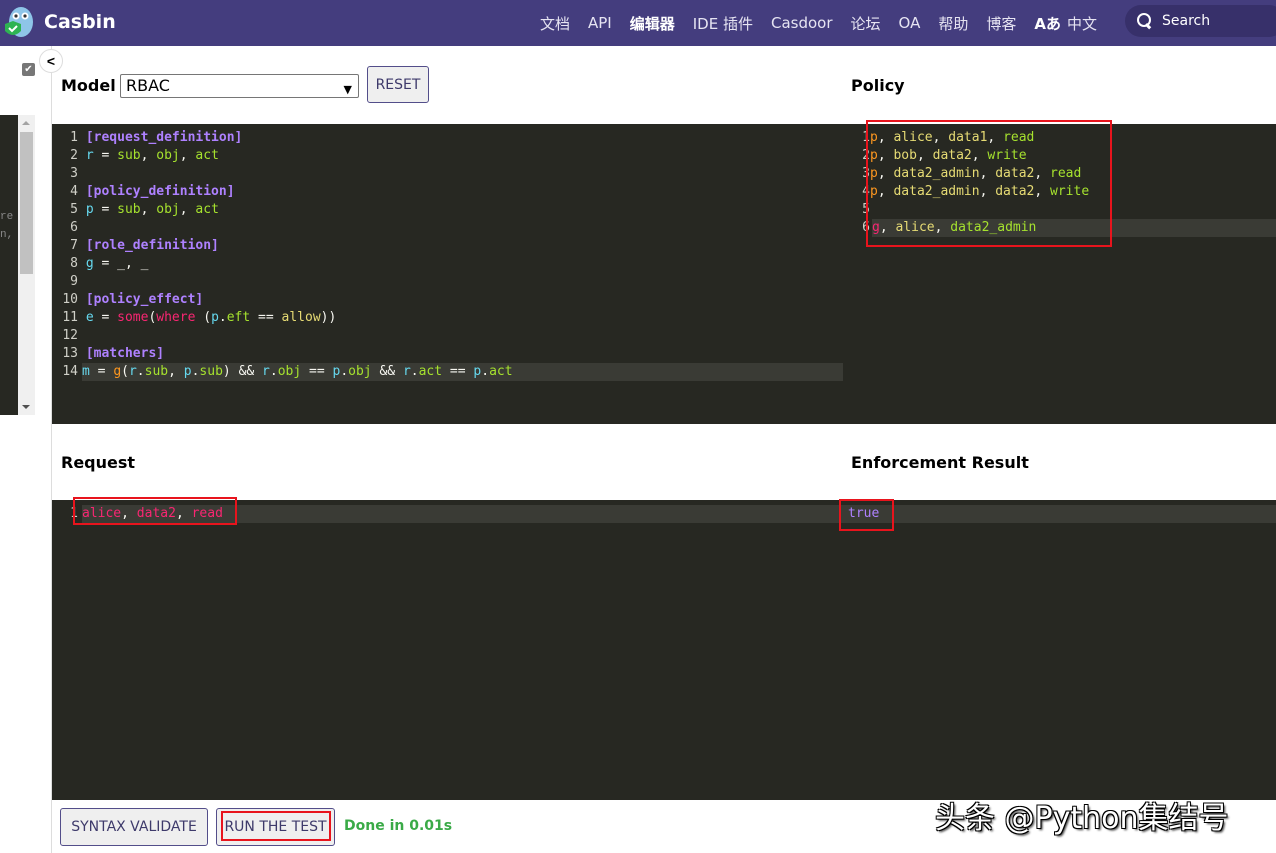 This screenshot has width=1276, height=853. I want to click on result-highlight-box, so click(866, 515).